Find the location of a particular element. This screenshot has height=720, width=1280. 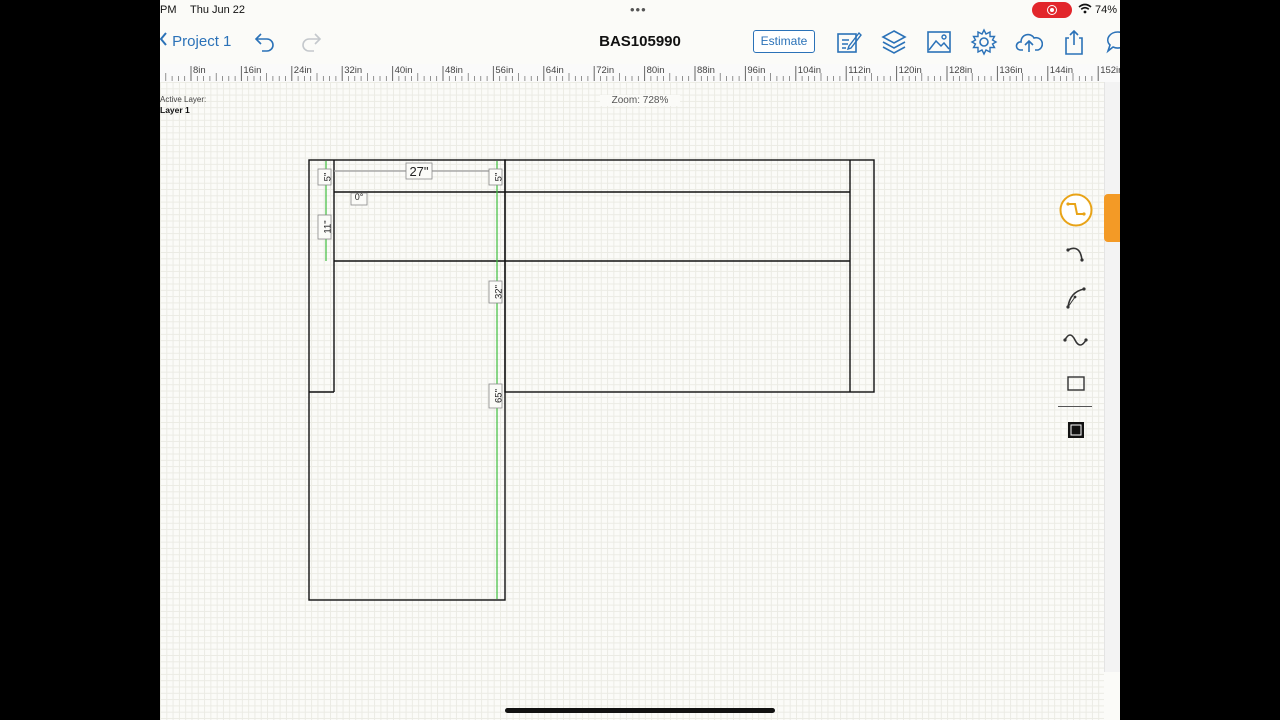

bezier-tool-icon is located at coordinates (1076, 298).